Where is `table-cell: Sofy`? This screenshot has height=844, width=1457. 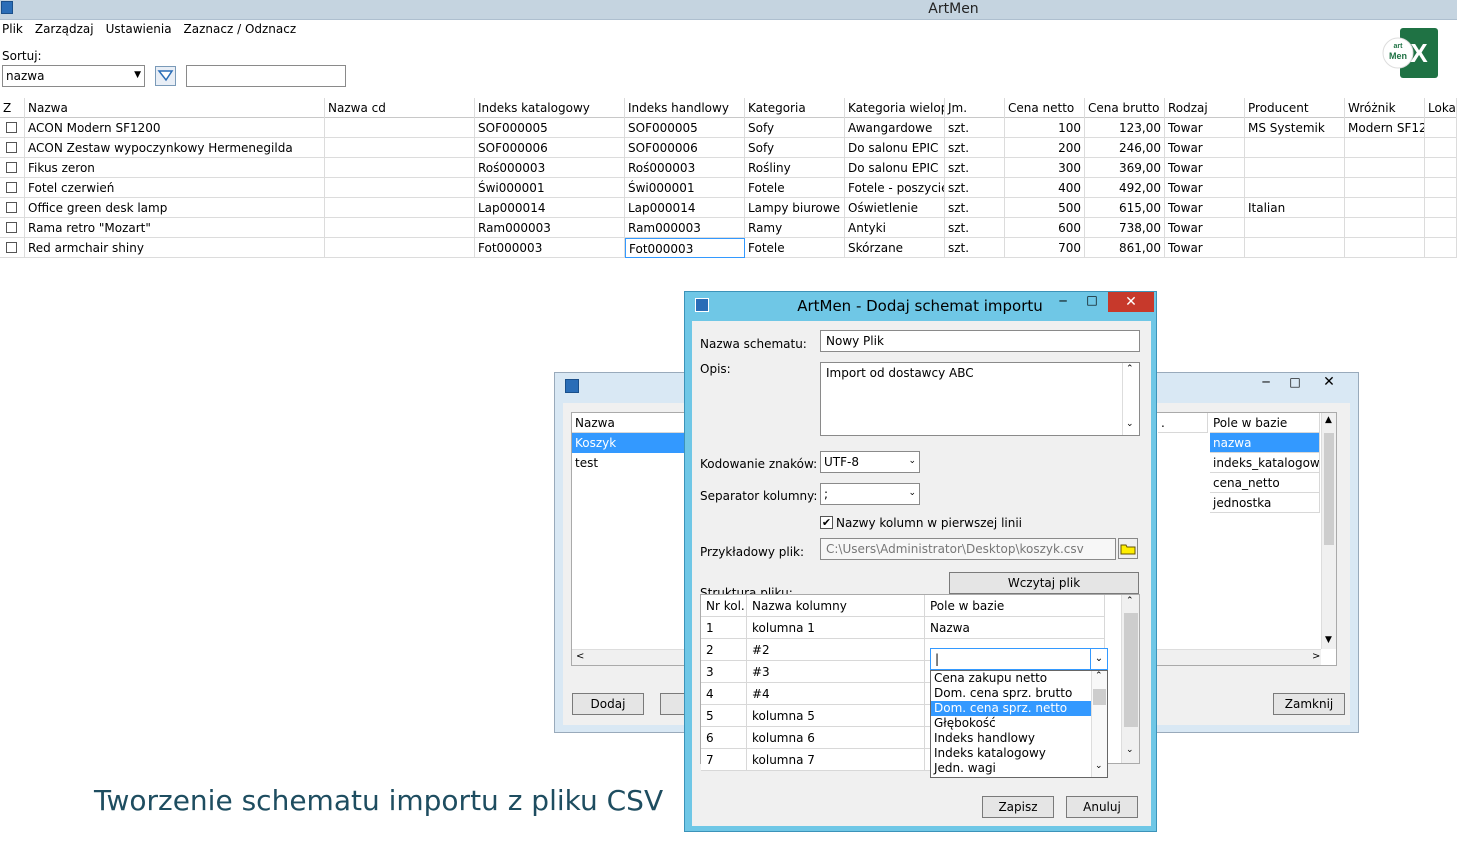 table-cell: Sofy is located at coordinates (795, 148).